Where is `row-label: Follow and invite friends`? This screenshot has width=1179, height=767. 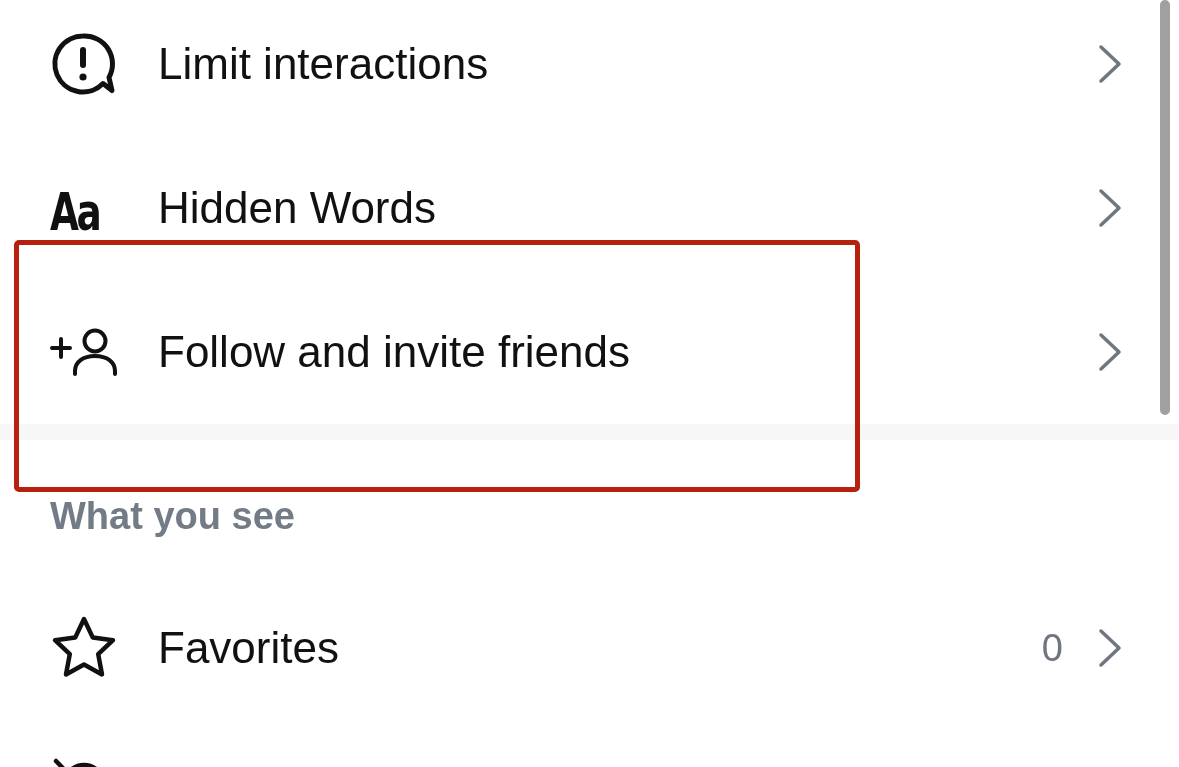
row-label: Follow and invite friends is located at coordinates (394, 352).